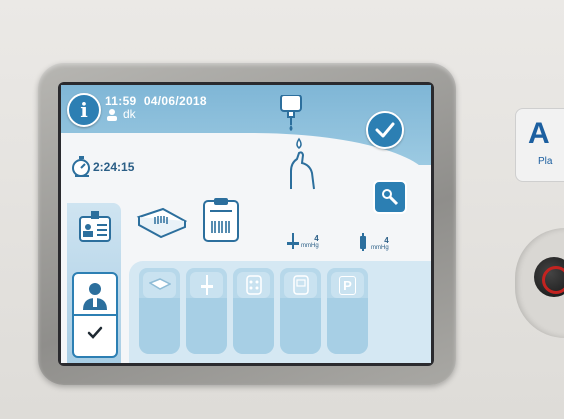 The image size is (564, 419). Describe the element at coordinates (253, 285) in the screenshot. I see `bag-grid-icon` at that location.